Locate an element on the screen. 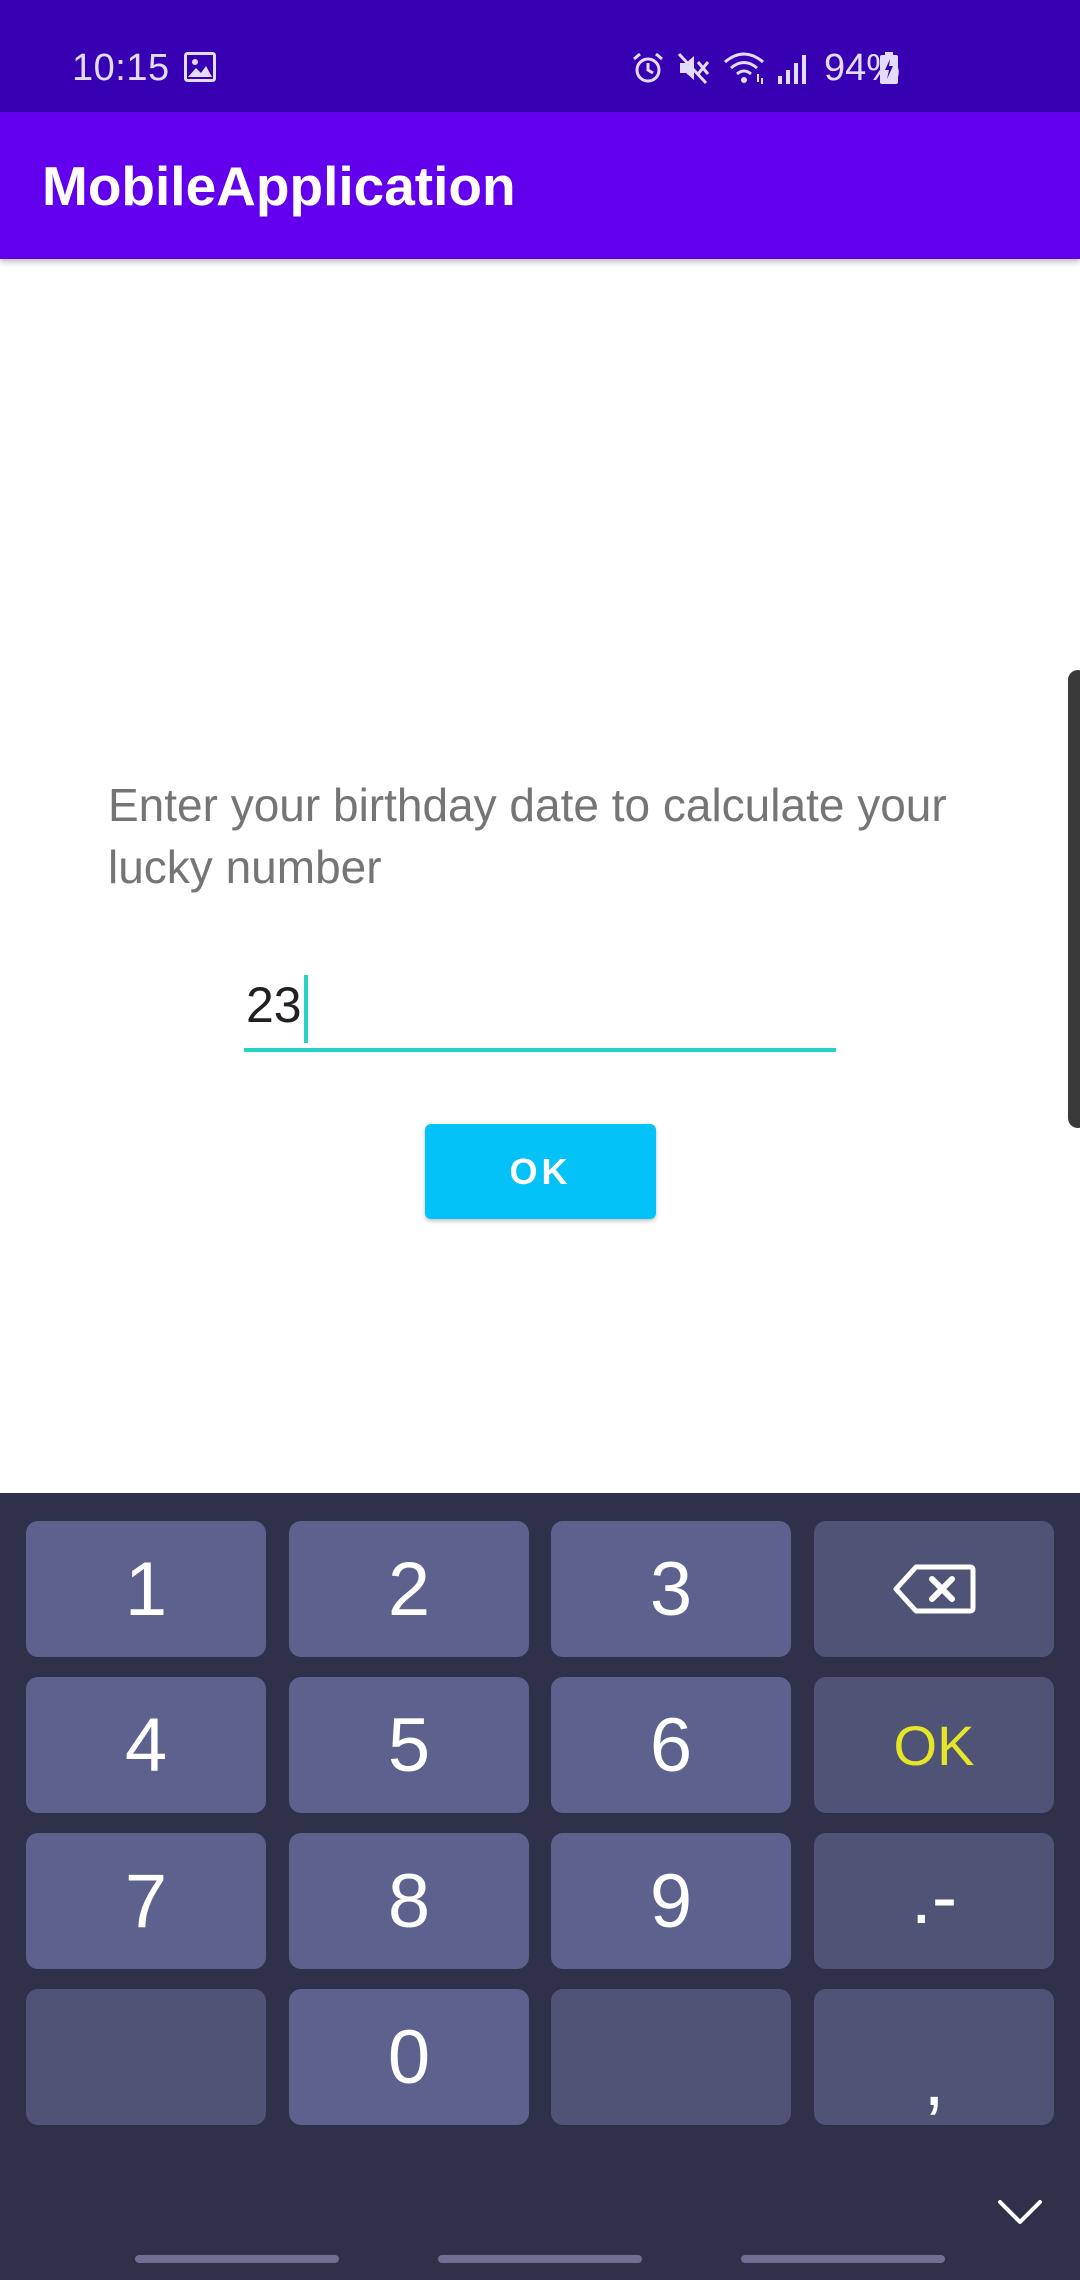 This screenshot has width=1080, height=2280. backspace-icon is located at coordinates (934, 1589).